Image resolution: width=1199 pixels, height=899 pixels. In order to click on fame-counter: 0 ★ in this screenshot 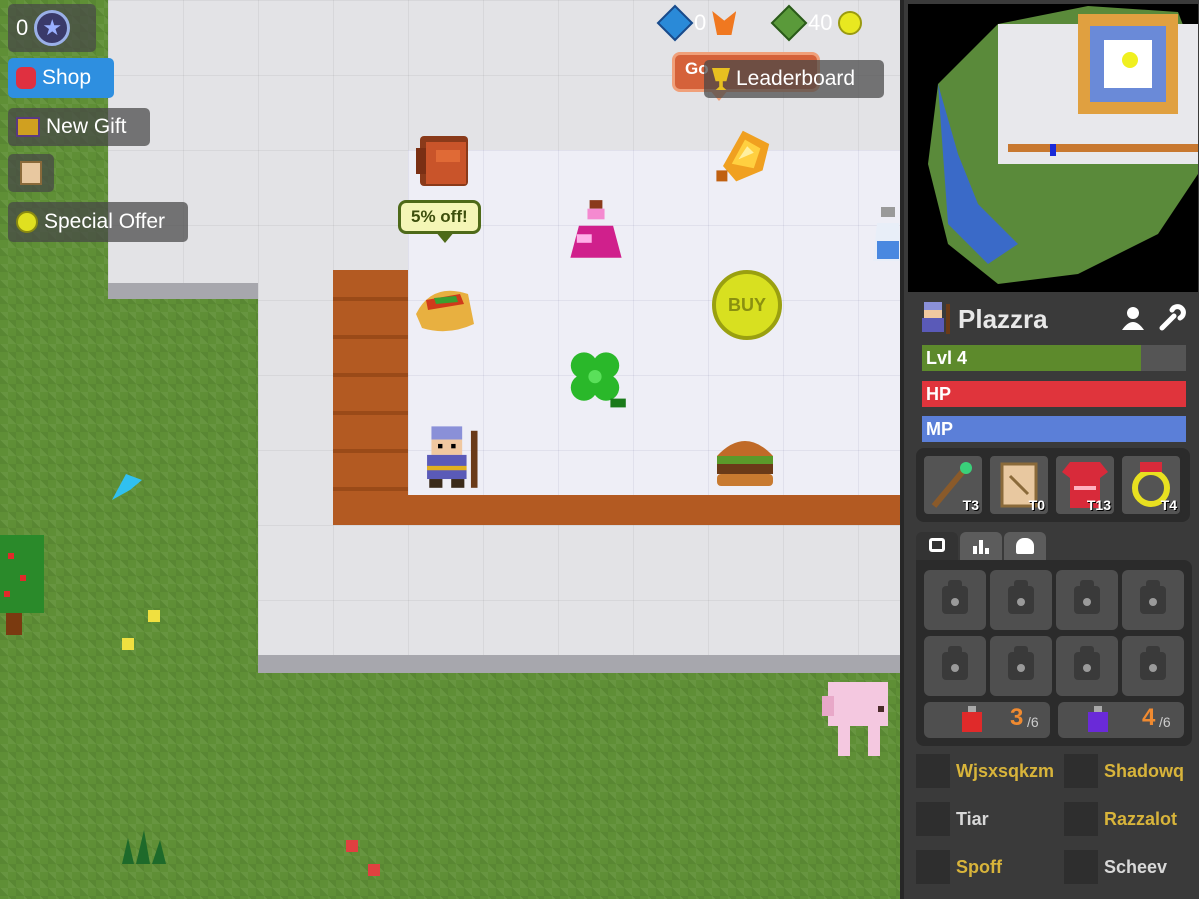, I will do `click(52, 28)`.